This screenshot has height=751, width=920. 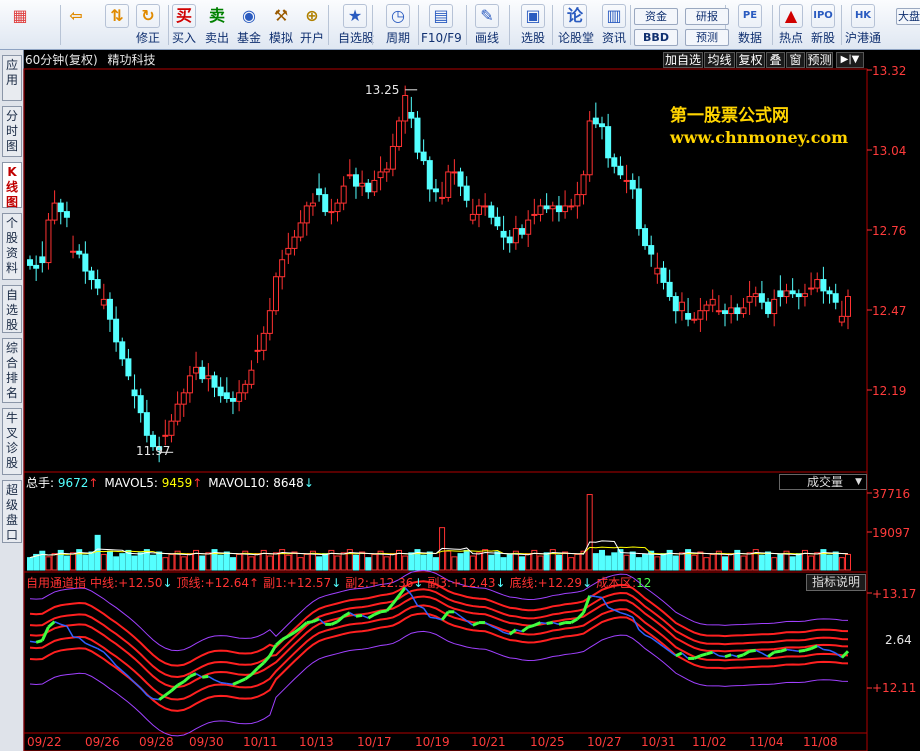 What do you see at coordinates (836, 582) in the screenshot?
I see `indicator-help-button: 指标说明` at bounding box center [836, 582].